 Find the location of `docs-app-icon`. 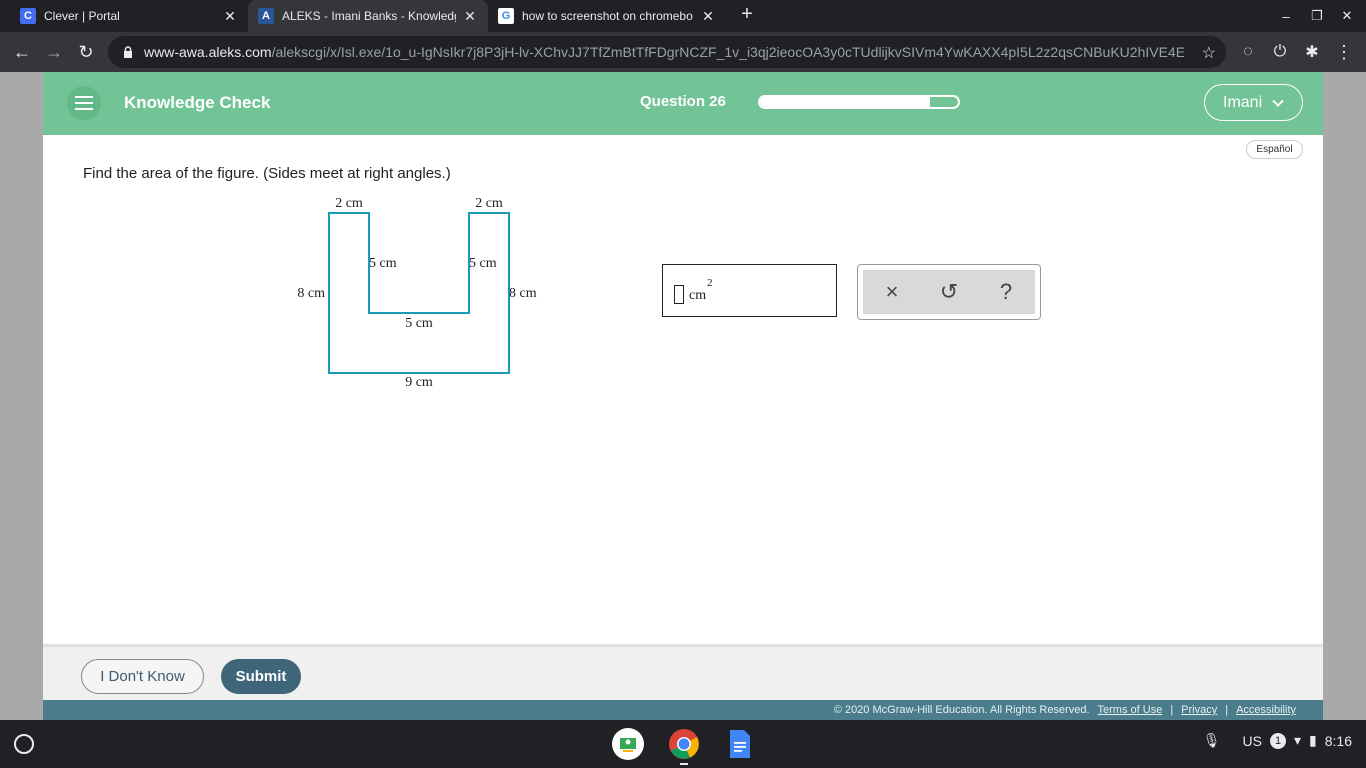

docs-app-icon is located at coordinates (740, 744).